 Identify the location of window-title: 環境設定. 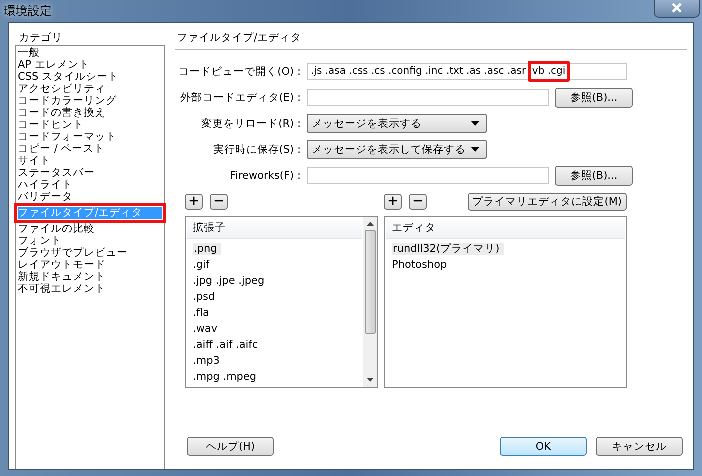
(28, 11).